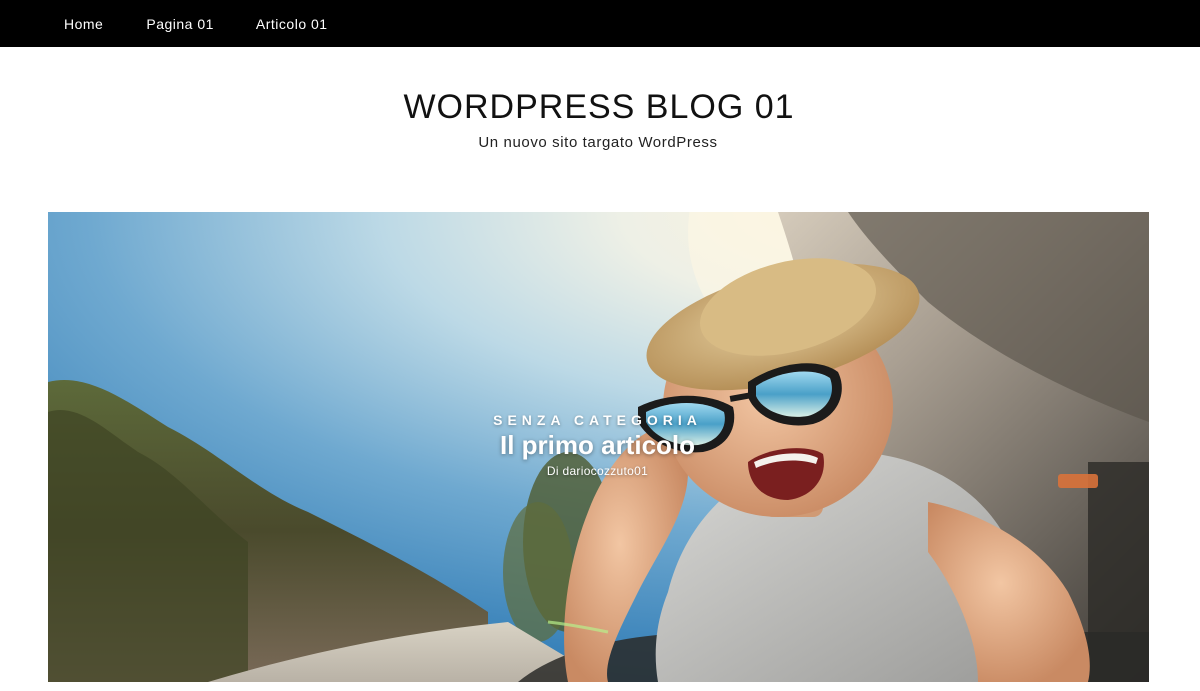 This screenshot has height=691, width=1200. Describe the element at coordinates (83, 24) in the screenshot. I see `nav-item-home: Home` at that location.